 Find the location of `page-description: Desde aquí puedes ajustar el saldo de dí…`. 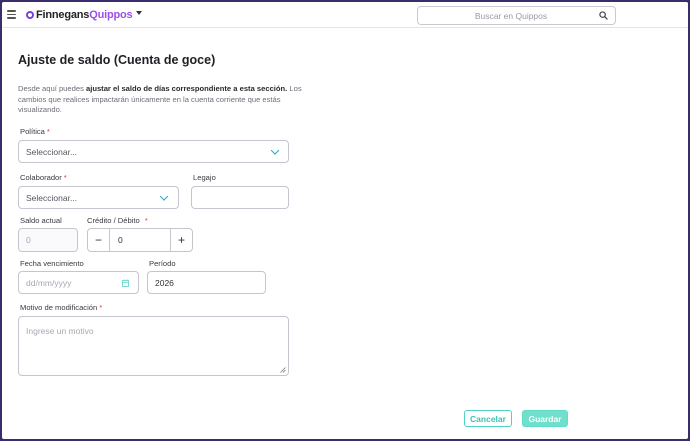

page-description: Desde aquí puedes ajustar el saldo de dí… is located at coordinates (163, 100).